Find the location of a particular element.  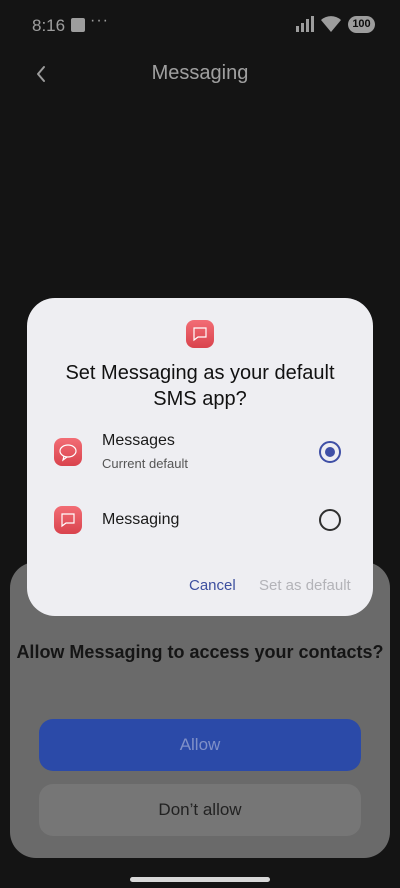

option-label: Messages is located at coordinates (138, 440).